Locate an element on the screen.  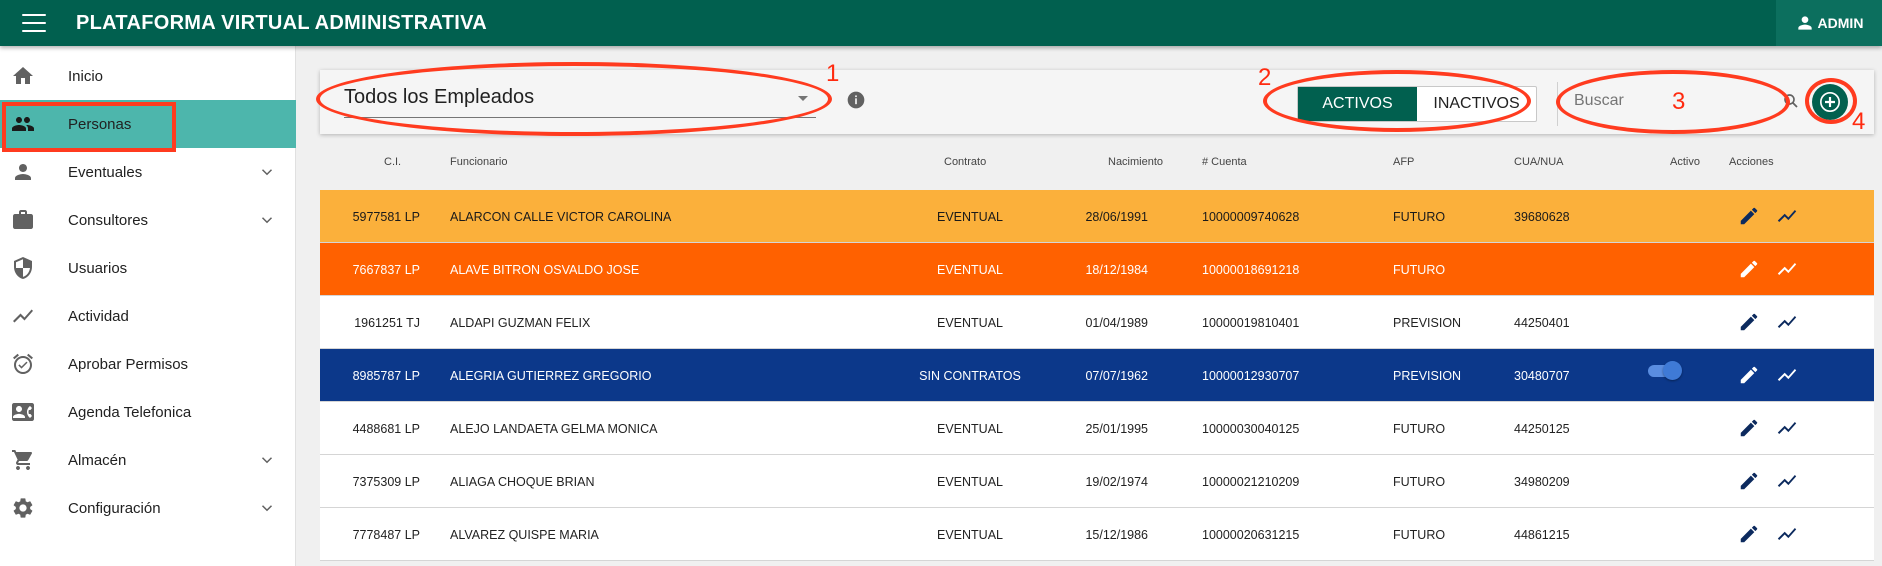
cell-nacimiento: 18/12/1984 is located at coordinates (1116, 270).